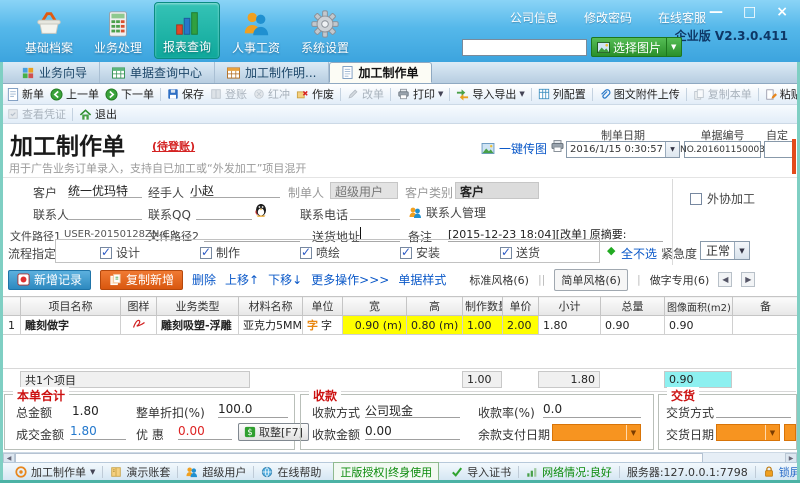 Image resolution: width=800 pixels, height=483 pixels. I want to click on col-header, so click(11, 306).